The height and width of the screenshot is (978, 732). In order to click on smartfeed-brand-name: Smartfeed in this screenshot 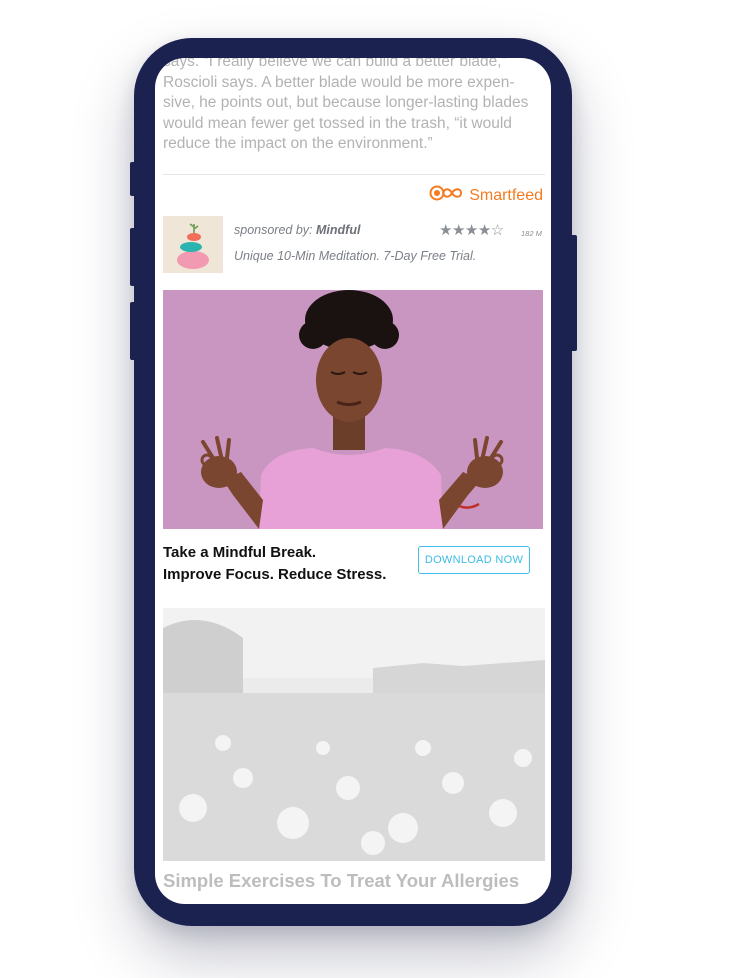, I will do `click(506, 195)`.